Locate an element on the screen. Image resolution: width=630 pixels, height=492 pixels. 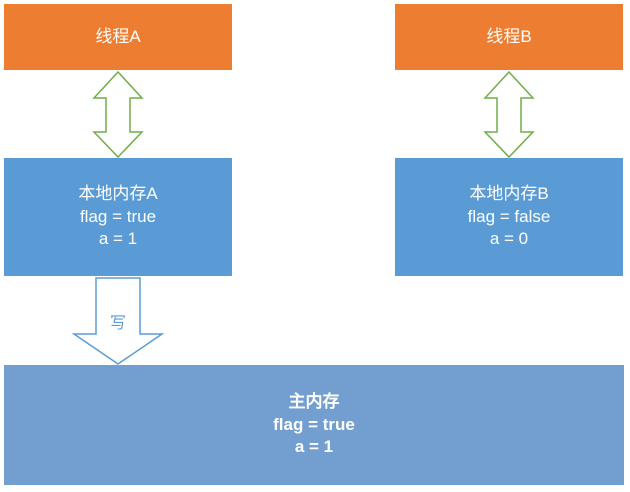
write-down-arrow is located at coordinates (118, 321).